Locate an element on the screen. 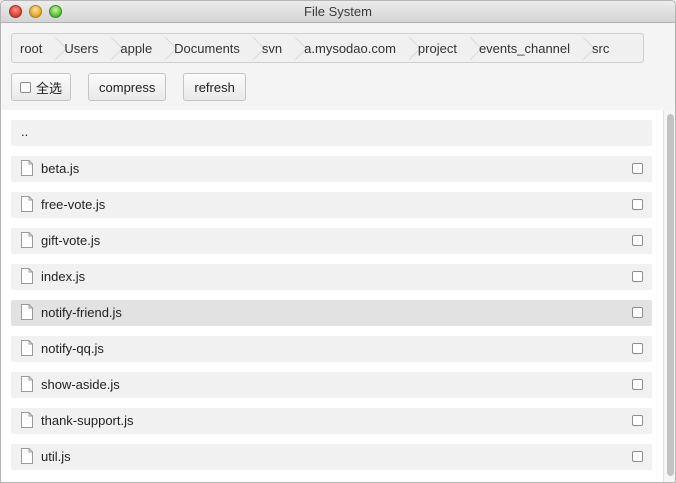 Image resolution: width=676 pixels, height=483 pixels. file-name: beta.js is located at coordinates (60, 168).